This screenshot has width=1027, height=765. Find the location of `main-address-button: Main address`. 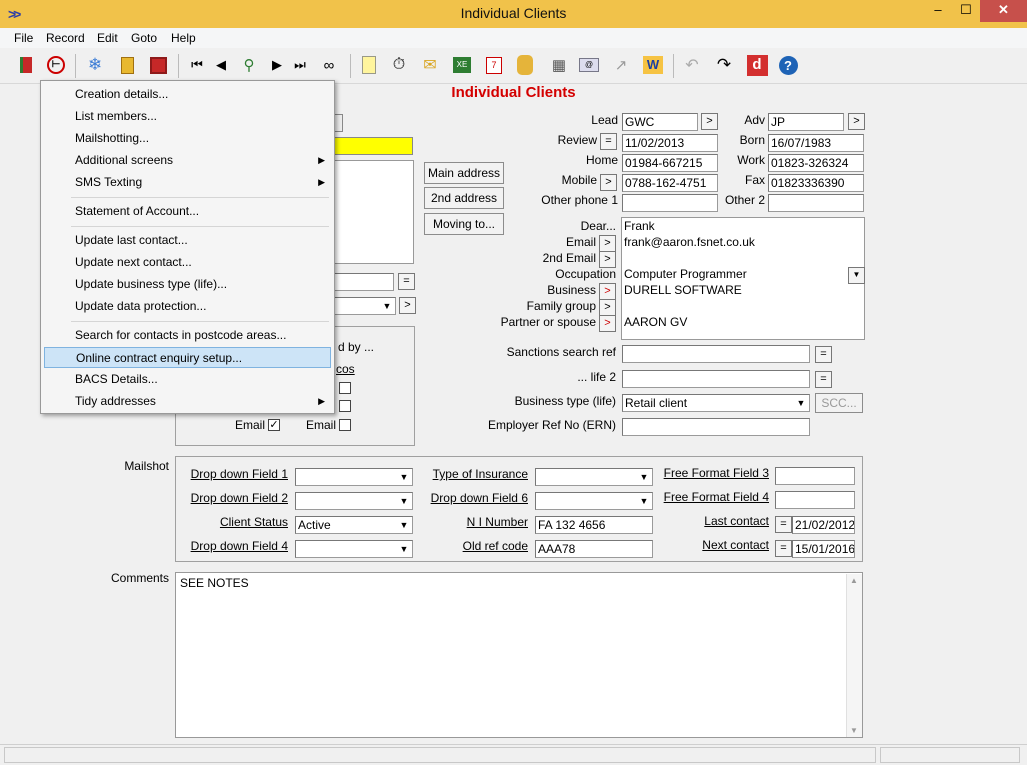

main-address-button: Main address is located at coordinates (464, 173).